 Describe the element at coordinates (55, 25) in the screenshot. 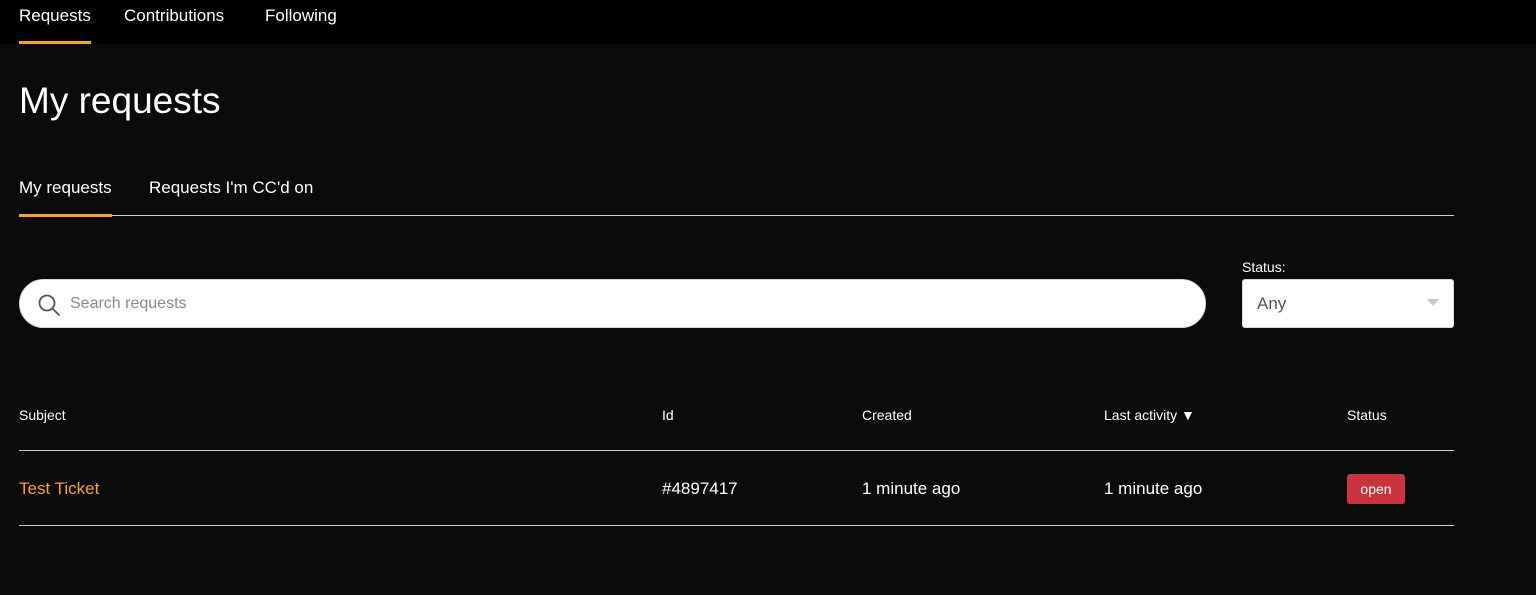

I see `nav-requests: Requests` at that location.